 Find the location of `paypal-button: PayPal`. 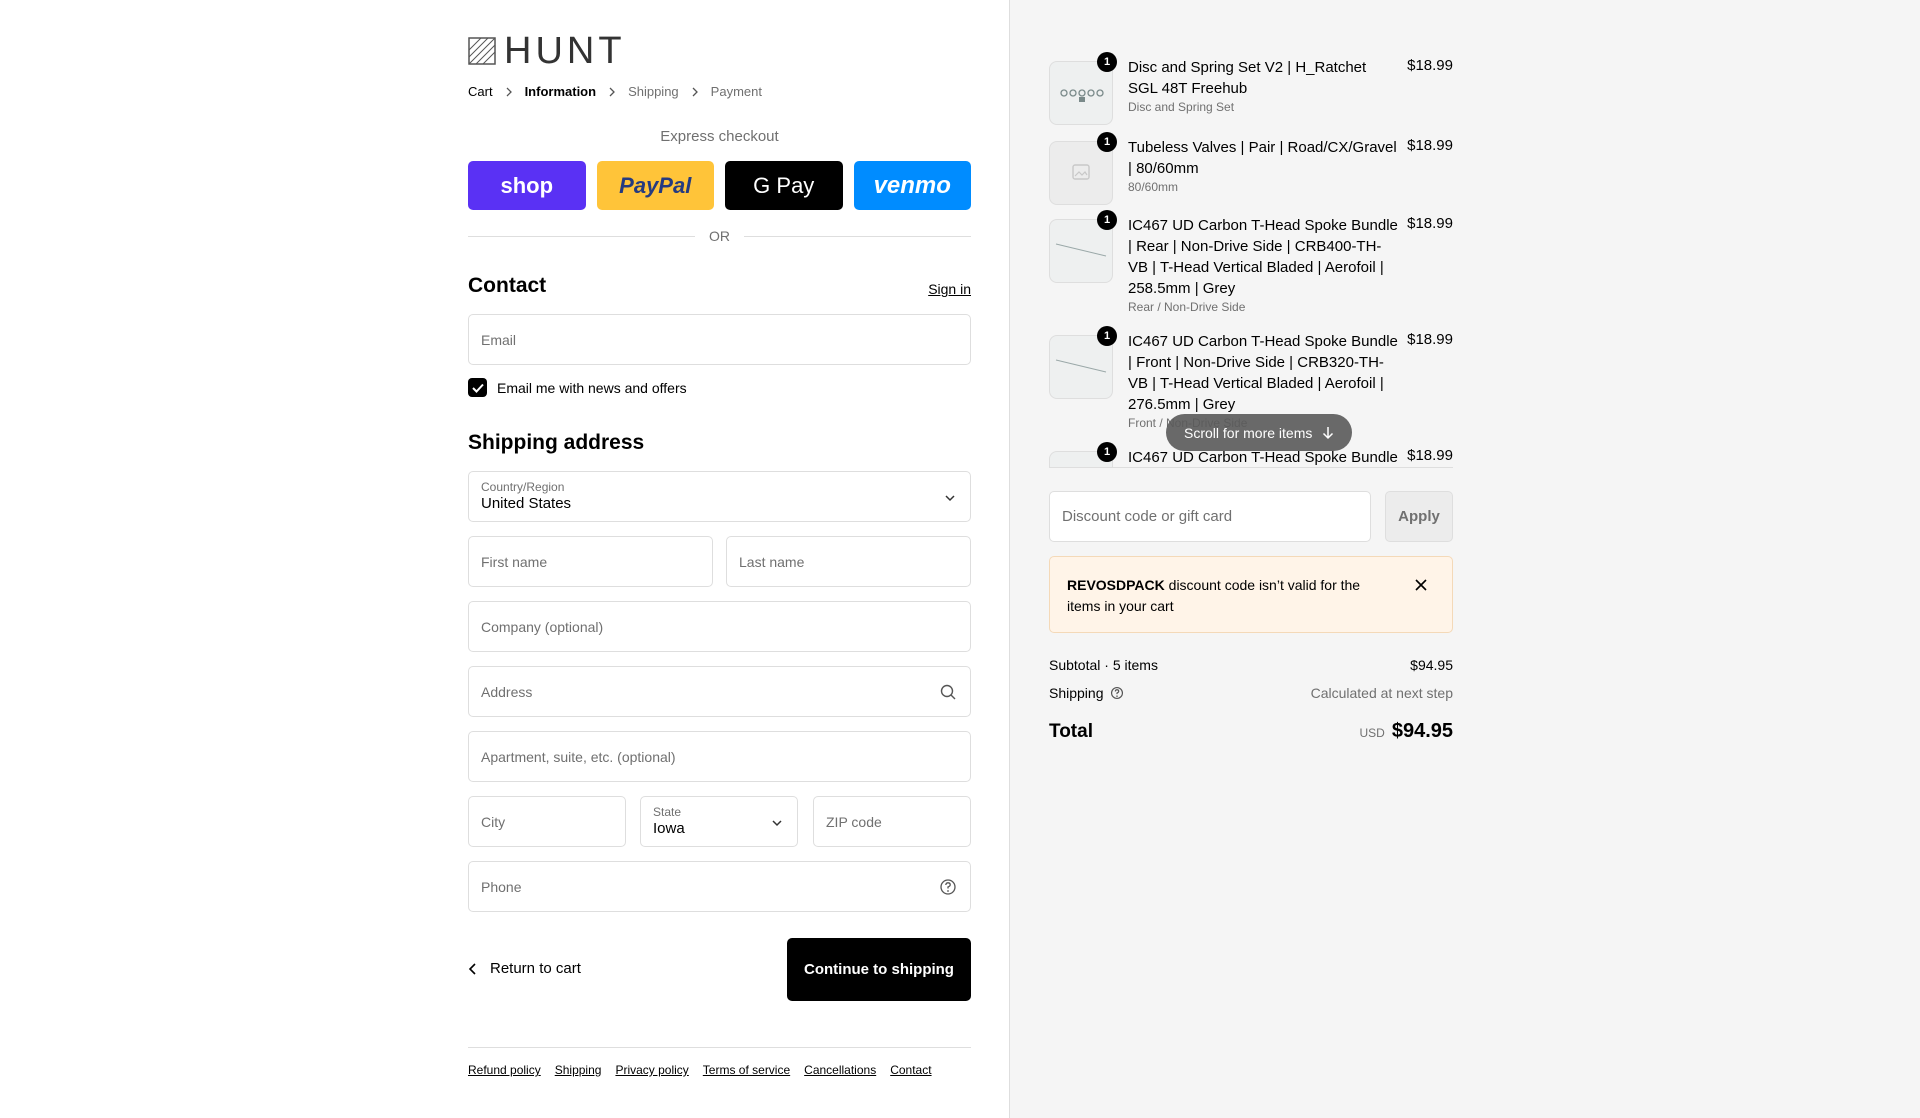

paypal-button: PayPal is located at coordinates (655, 185).